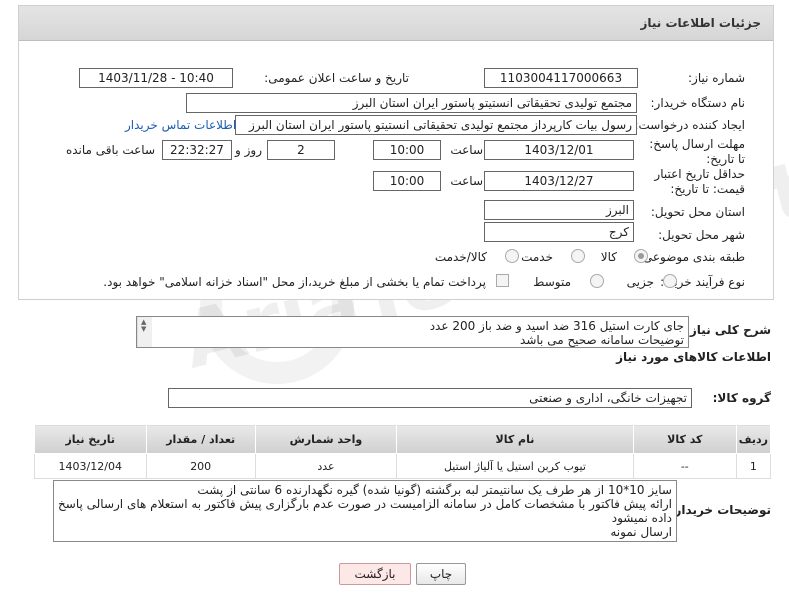  Describe the element at coordinates (143, 329) in the screenshot. I see `scroll-down-icon: ▼` at that location.